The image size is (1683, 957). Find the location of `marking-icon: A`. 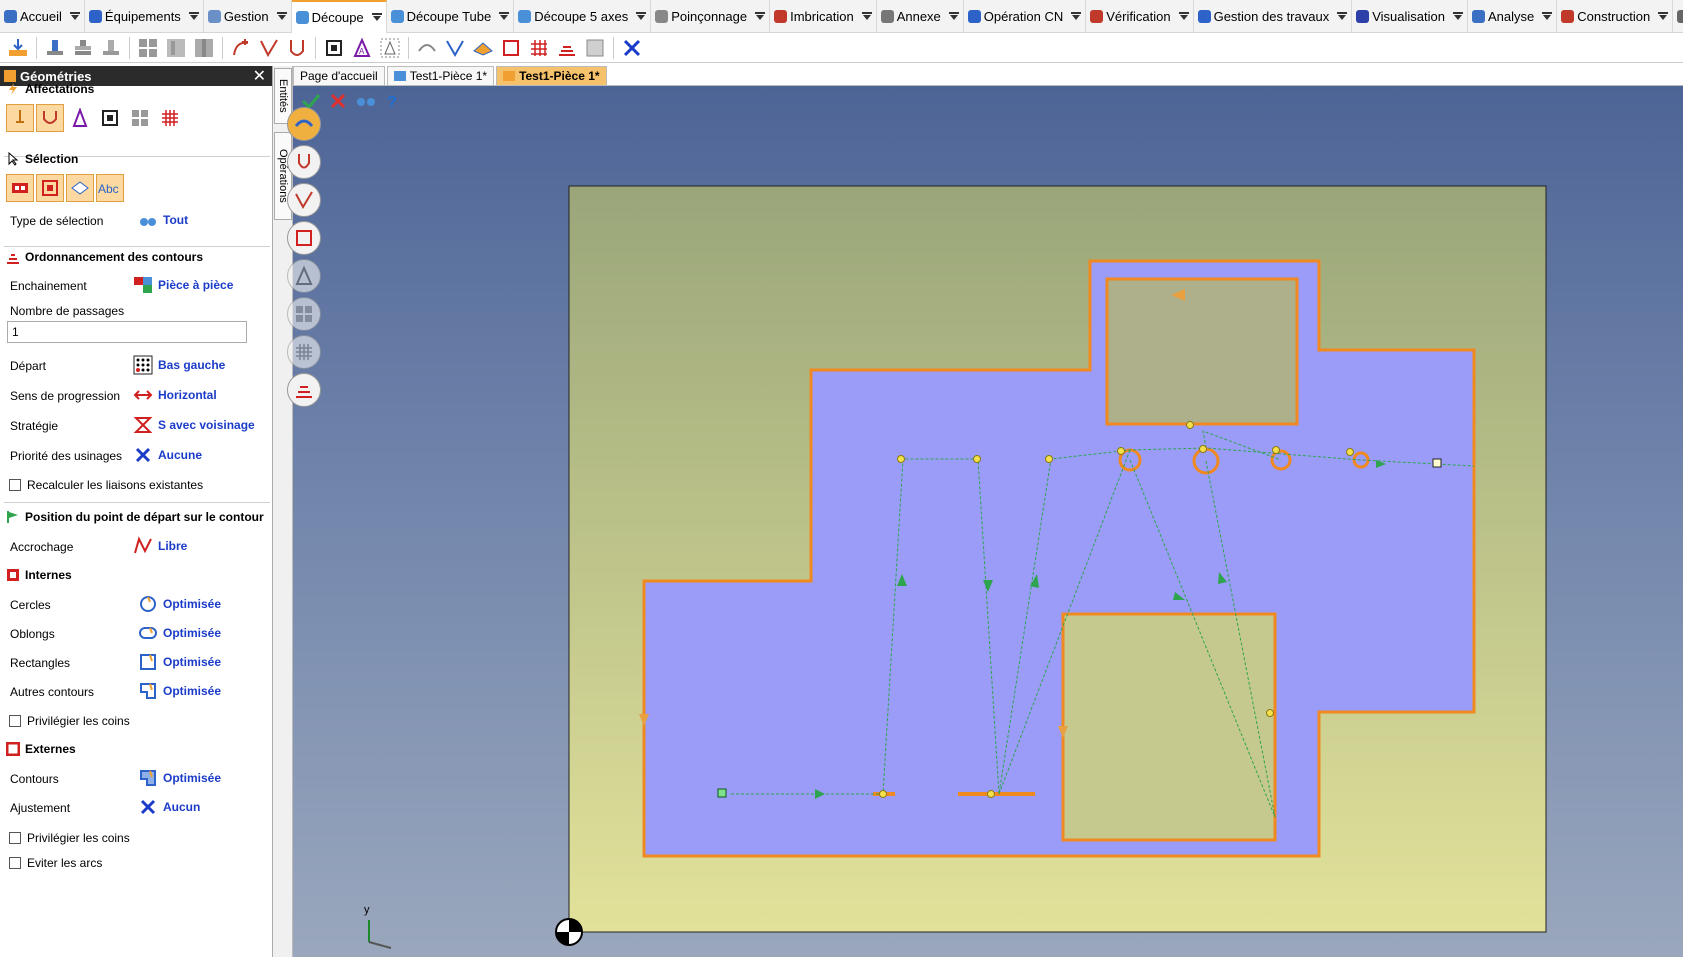

marking-icon: A is located at coordinates (362, 48).